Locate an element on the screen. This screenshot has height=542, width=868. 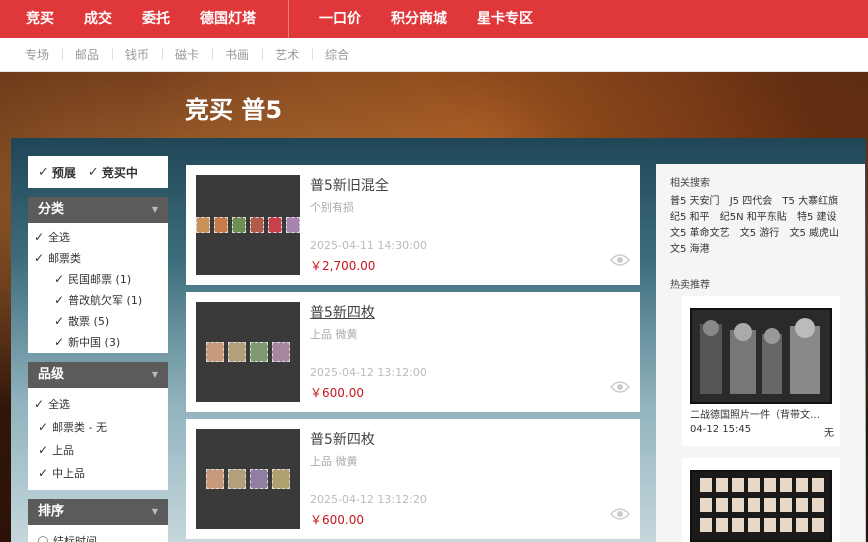
subnav-cards: 磁卡 is located at coordinates (187, 54).